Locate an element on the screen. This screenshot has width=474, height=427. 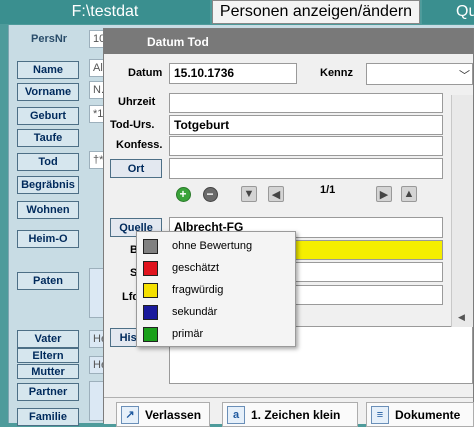
record-counter: 1/1 is located at coordinates (328, 190).